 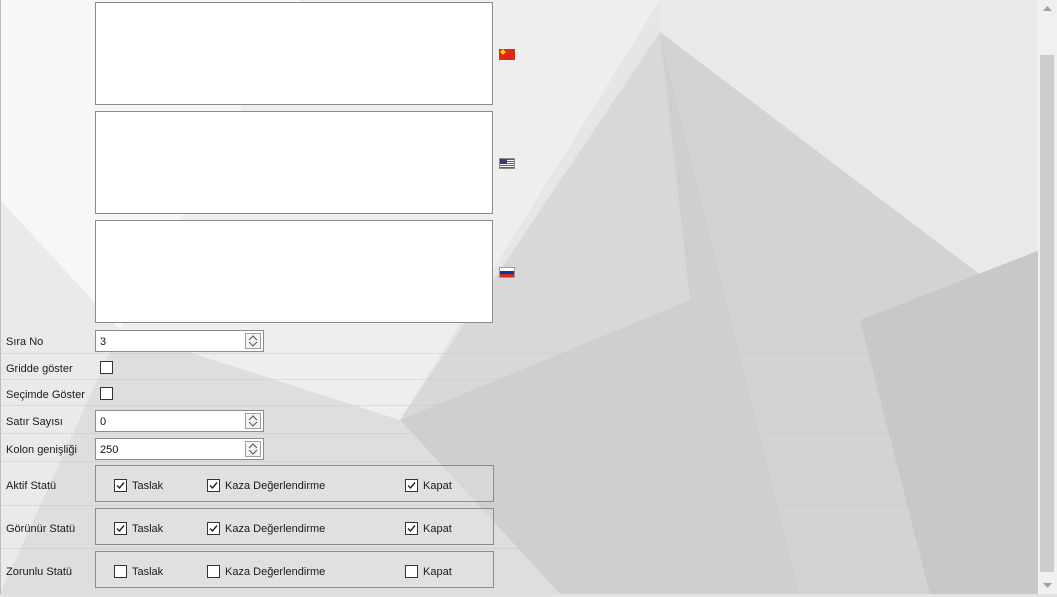 I want to click on sira-no-label: Sıra No, so click(x=25, y=342).